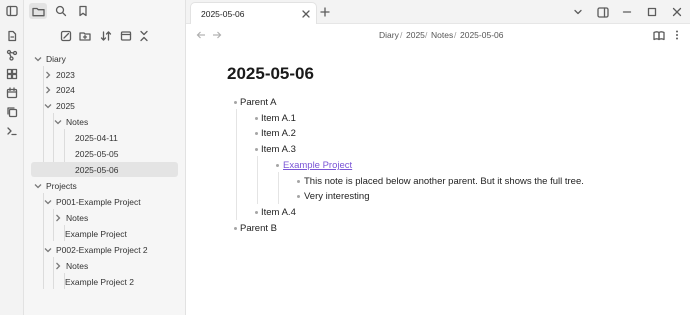 The width and height of the screenshot is (690, 315). I want to click on tree-folder-2025: 2025, so click(59, 105).